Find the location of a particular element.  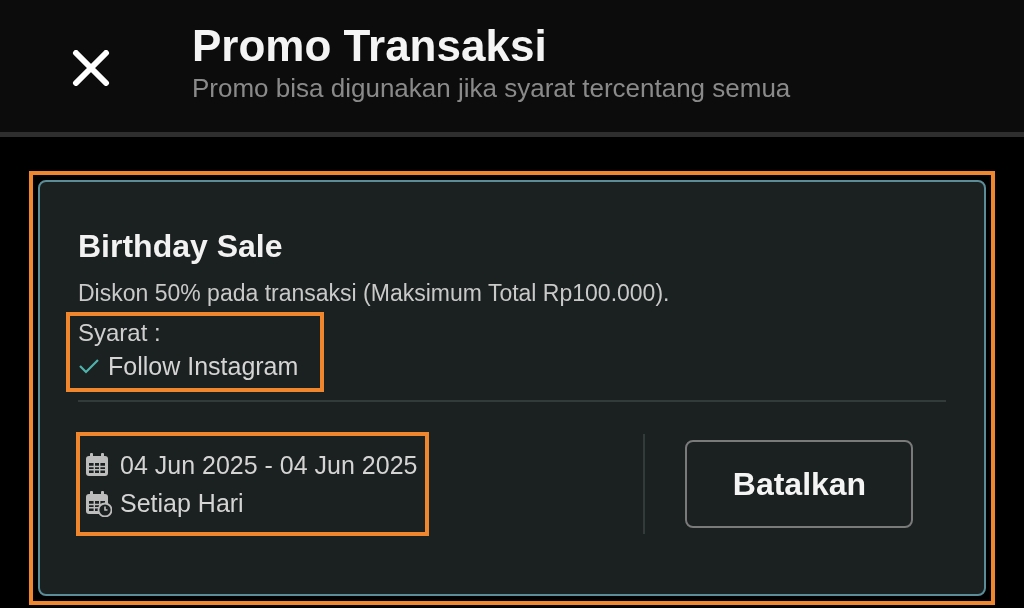

promo-description: Diskon 50% pada transaksi (Maksimum Total Rp100.000). is located at coordinates (374, 293).